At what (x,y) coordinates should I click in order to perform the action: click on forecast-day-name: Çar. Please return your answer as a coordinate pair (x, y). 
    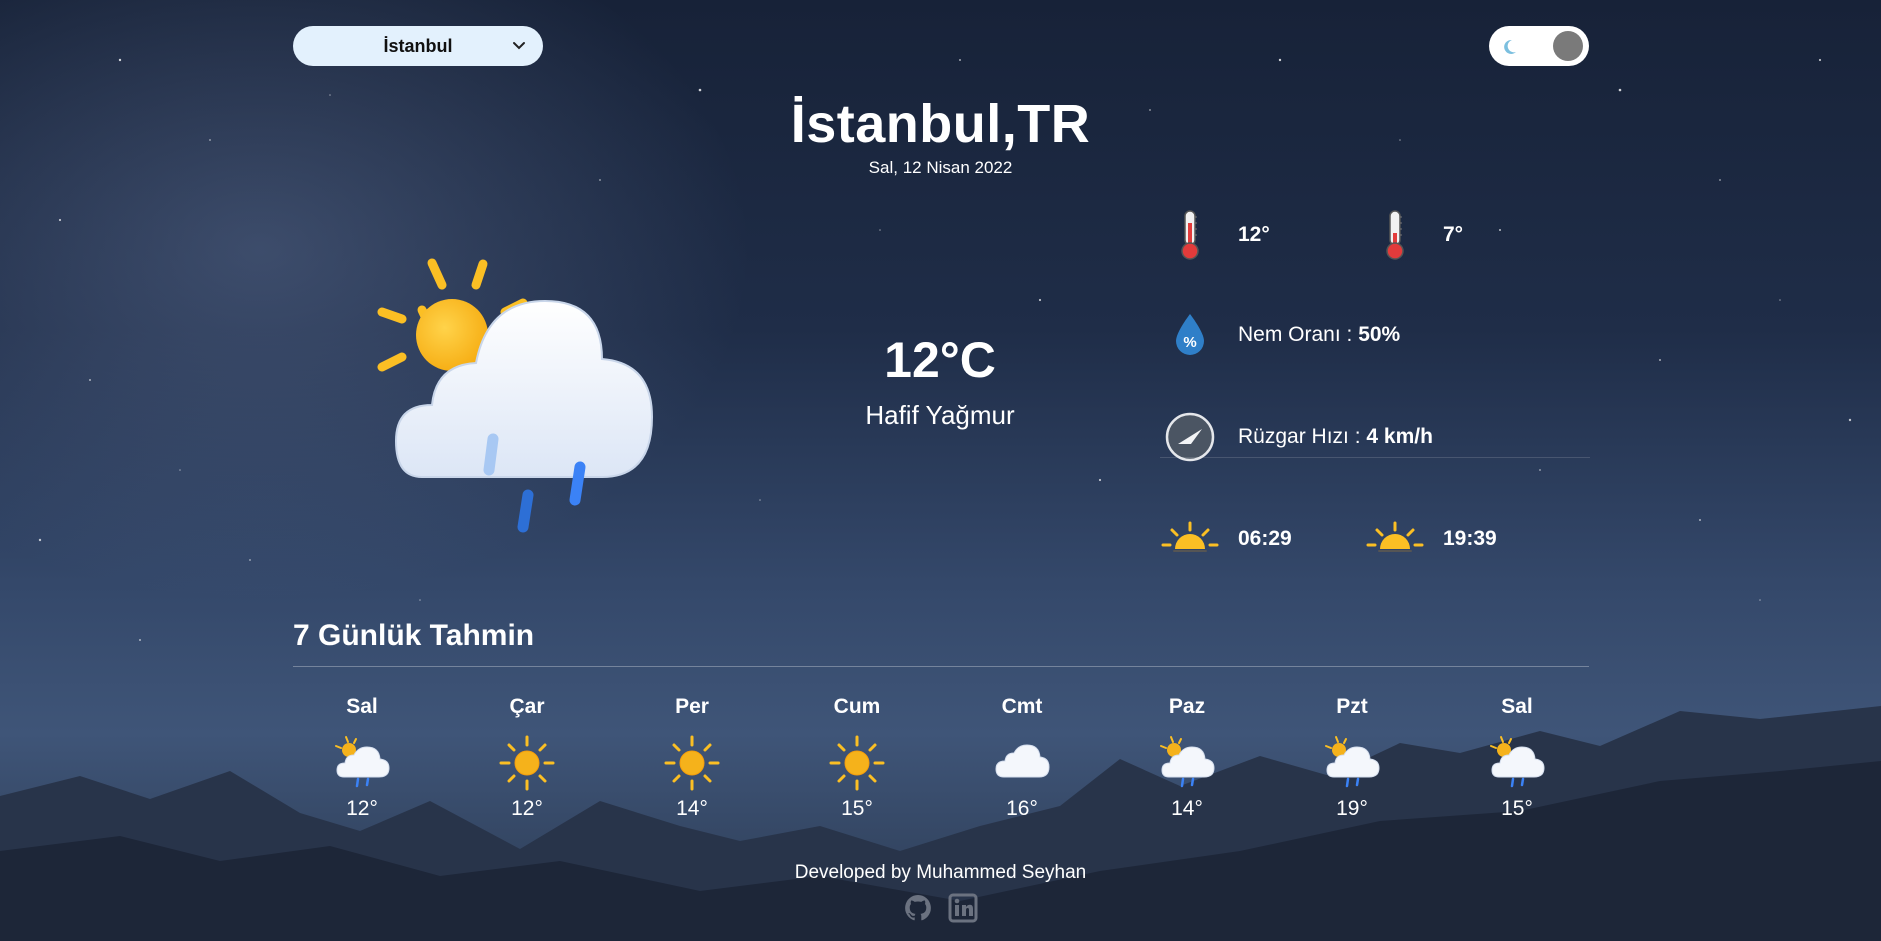
    Looking at the image, I should click on (527, 706).